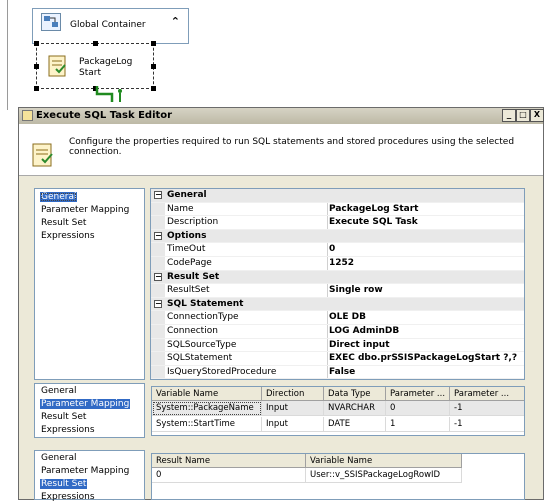 The height and width of the screenshot is (502, 544). Describe the element at coordinates (108, 94) in the screenshot. I see `precedence-connector` at that location.